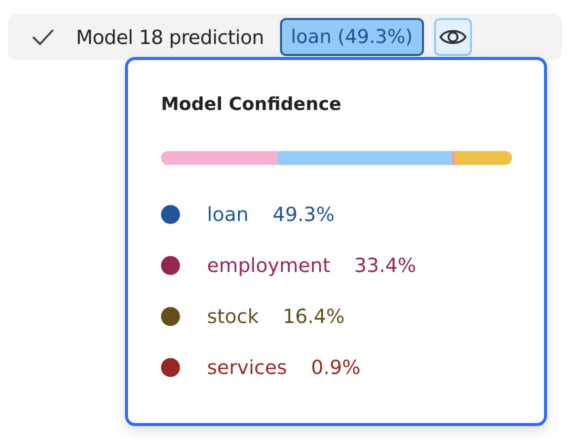 This screenshot has height=448, width=570. Describe the element at coordinates (228, 214) in the screenshot. I see `class-name: loan` at that location.